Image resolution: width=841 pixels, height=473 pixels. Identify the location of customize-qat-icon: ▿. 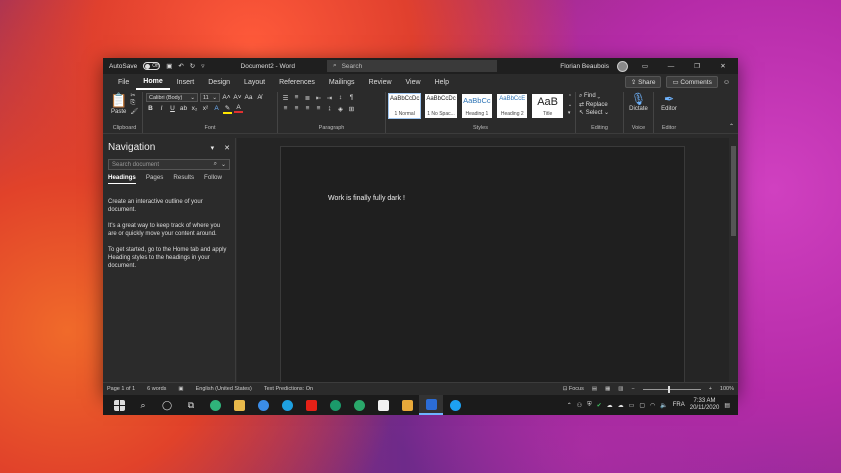
(202, 66).